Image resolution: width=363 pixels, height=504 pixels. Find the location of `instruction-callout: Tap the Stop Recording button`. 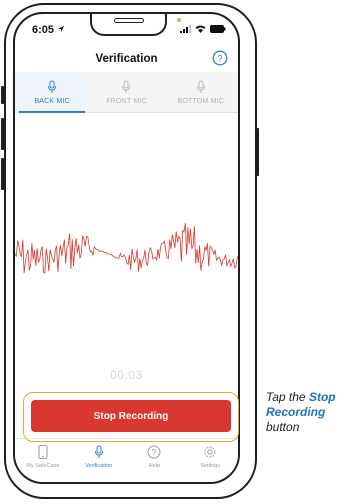

instruction-callout: Tap the Stop Recording button is located at coordinates (313, 412).